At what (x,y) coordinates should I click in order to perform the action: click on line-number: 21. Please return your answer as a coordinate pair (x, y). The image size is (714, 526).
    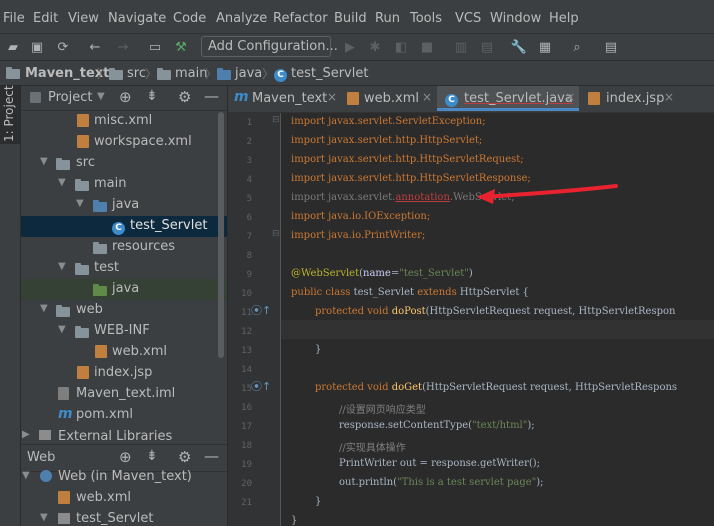
    Looking at the image, I should click on (246, 503).